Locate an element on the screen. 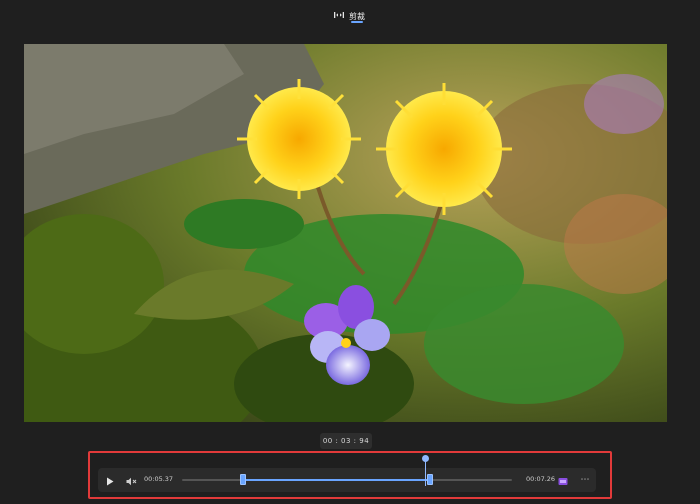 The height and width of the screenshot is (504, 700). trim-selection is located at coordinates (336, 480).